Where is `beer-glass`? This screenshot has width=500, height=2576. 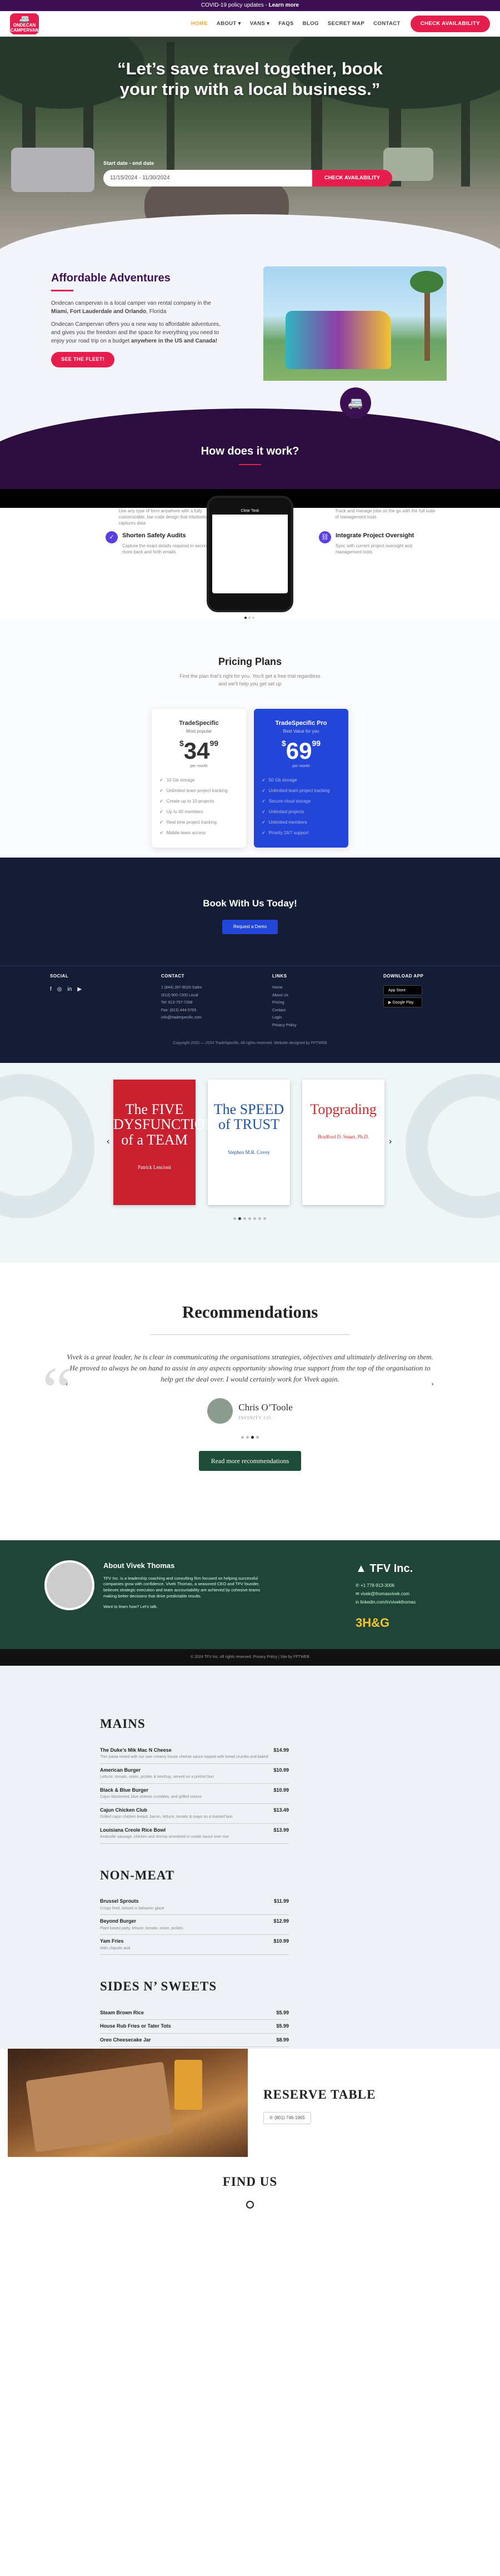
beer-glass is located at coordinates (188, 2085).